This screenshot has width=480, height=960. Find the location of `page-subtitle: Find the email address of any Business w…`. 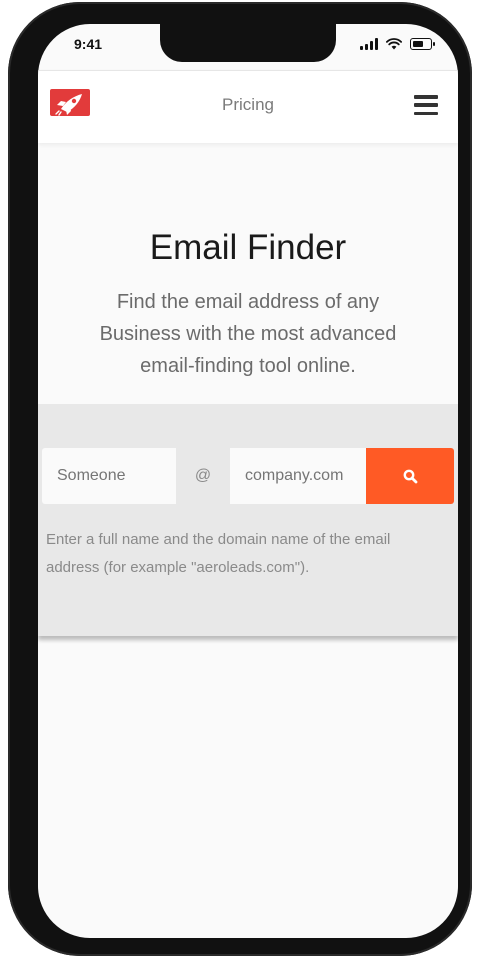

page-subtitle: Find the email address of any Business w… is located at coordinates (248, 334).